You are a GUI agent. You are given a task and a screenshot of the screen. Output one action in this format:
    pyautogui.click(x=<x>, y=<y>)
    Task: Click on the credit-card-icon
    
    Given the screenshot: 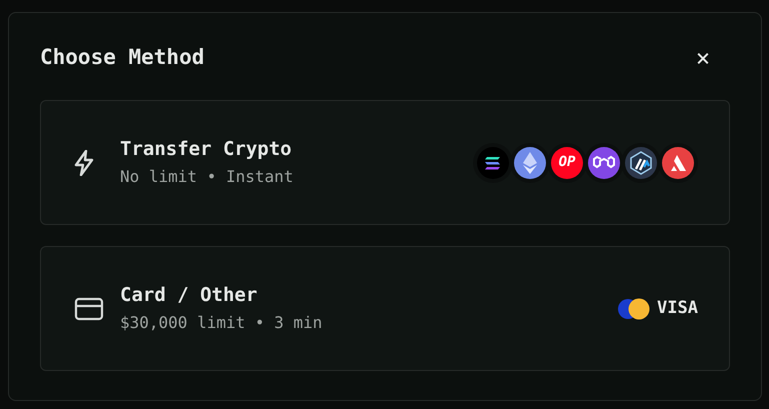 What is the action you would take?
    pyautogui.click(x=89, y=308)
    